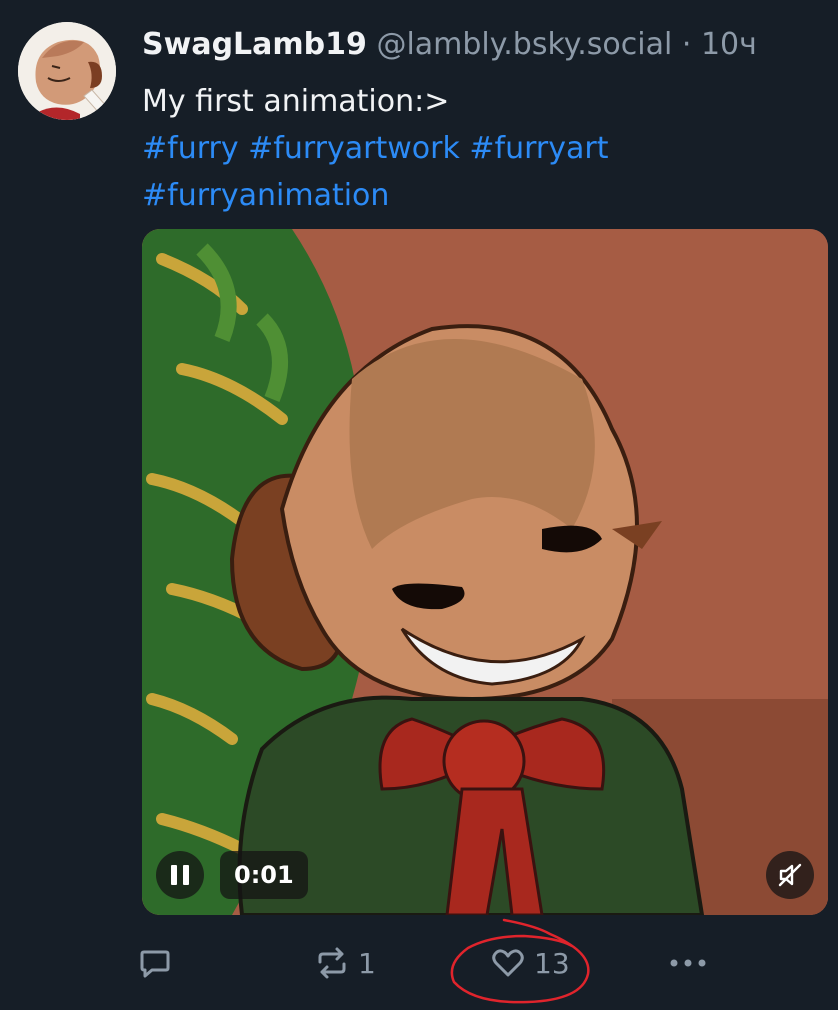  I want to click on repost-count: 1, so click(367, 963).